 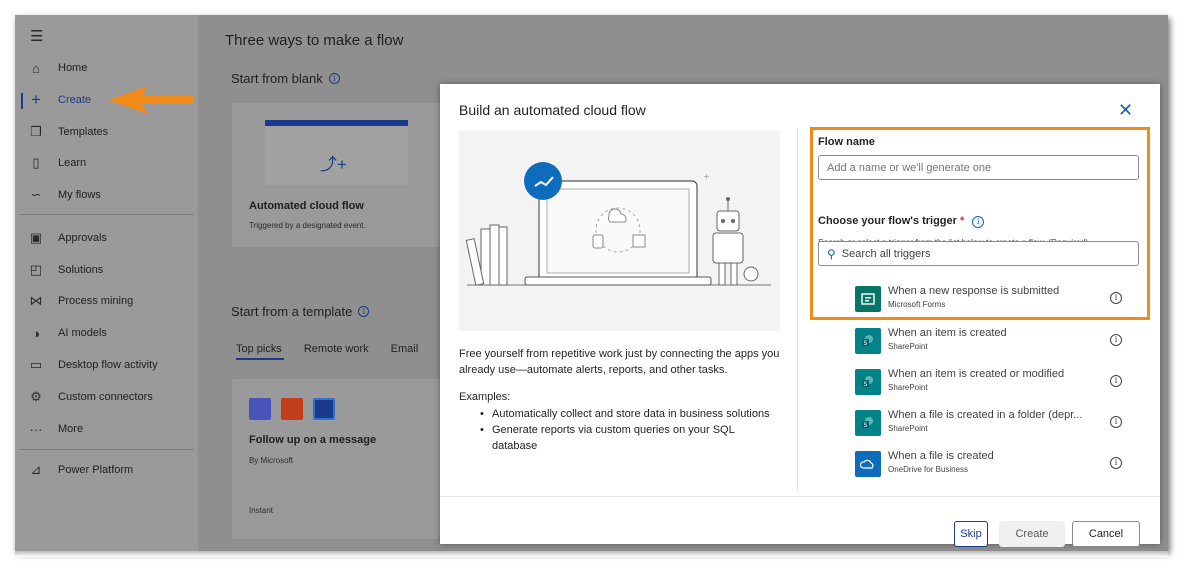 I want to click on automated-flow-icon: ⤴+, so click(x=333, y=164).